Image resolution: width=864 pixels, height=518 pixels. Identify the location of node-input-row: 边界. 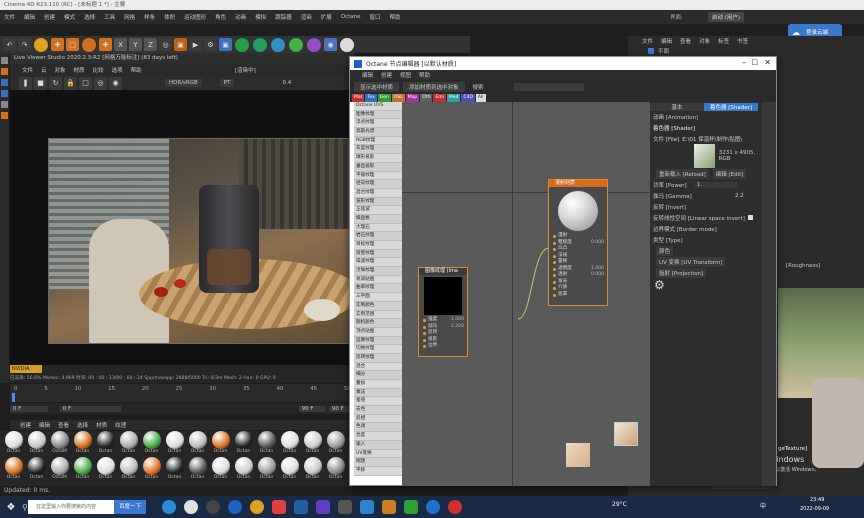
(443, 346).